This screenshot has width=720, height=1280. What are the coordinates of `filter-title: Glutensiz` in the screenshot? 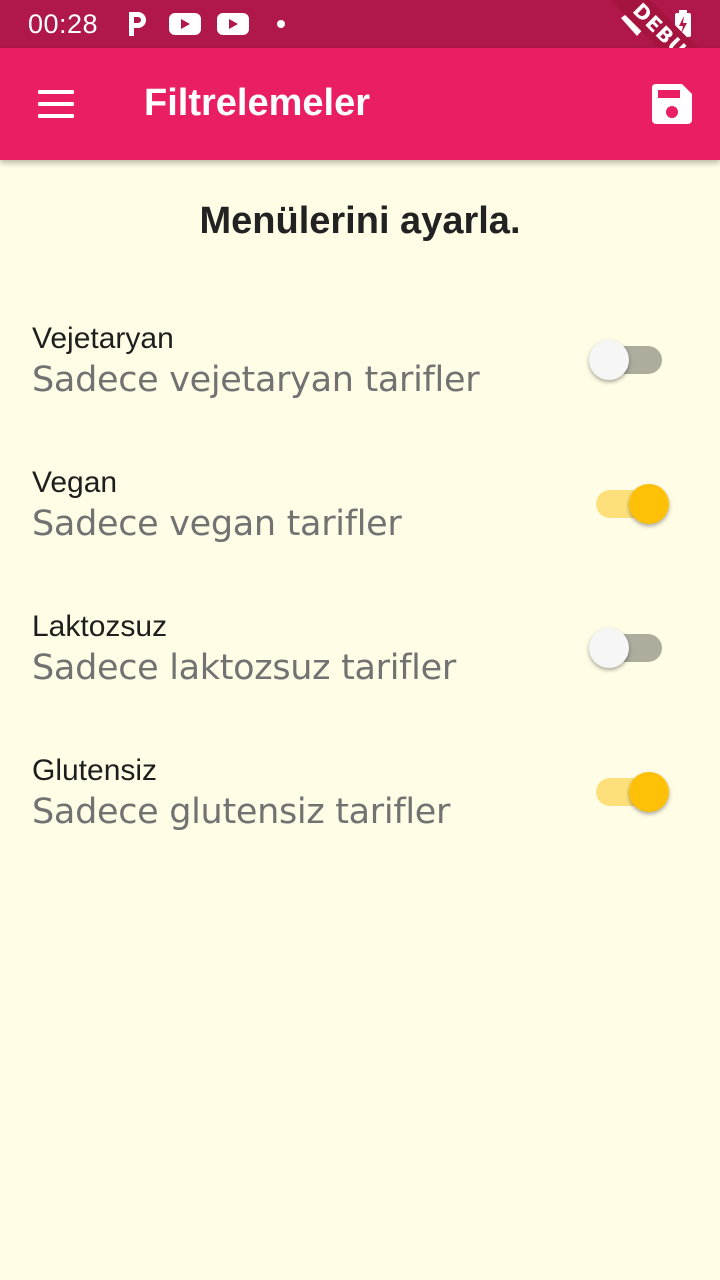 It's located at (95, 770).